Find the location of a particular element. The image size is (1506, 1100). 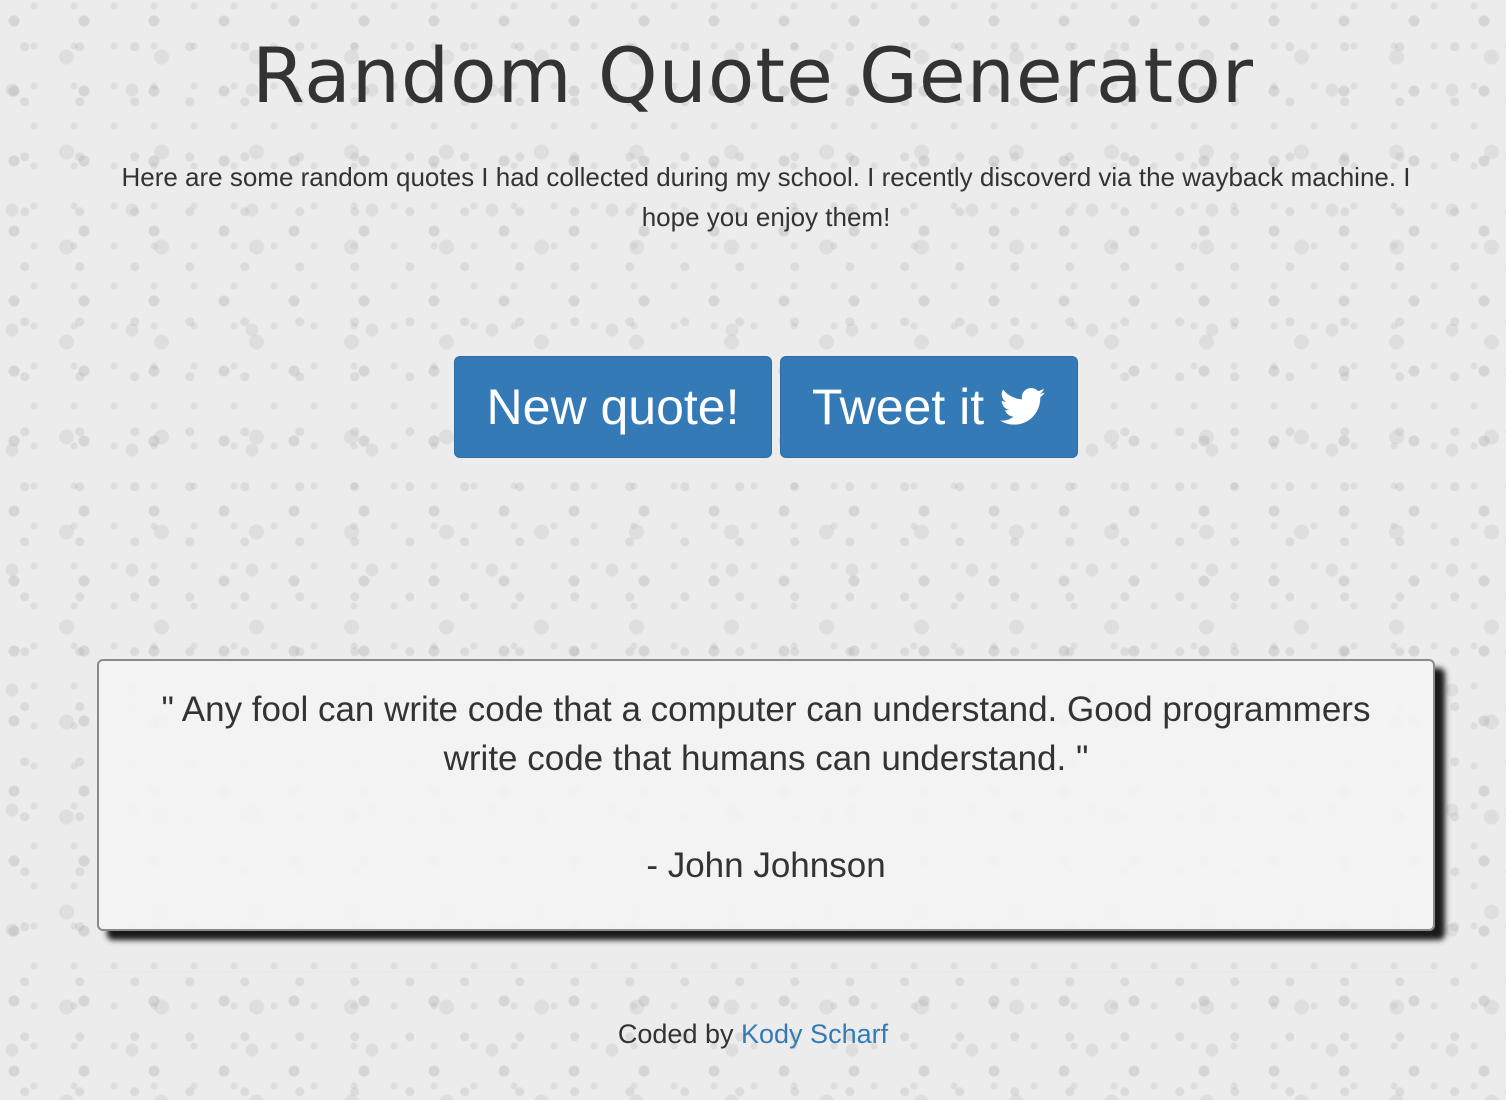

author-link: Kody Scharf is located at coordinates (814, 1034).